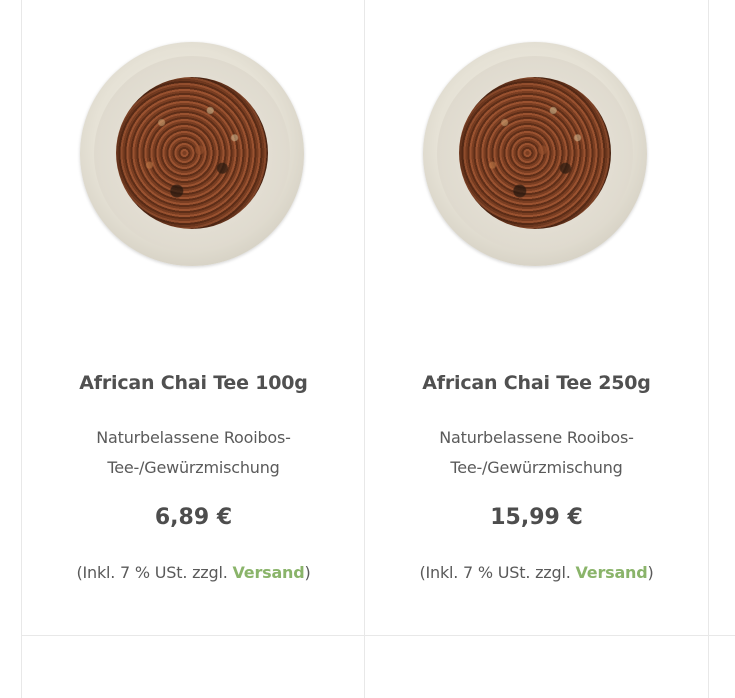  Describe the element at coordinates (378, 635) in the screenshot. I see `row-divider` at that location.